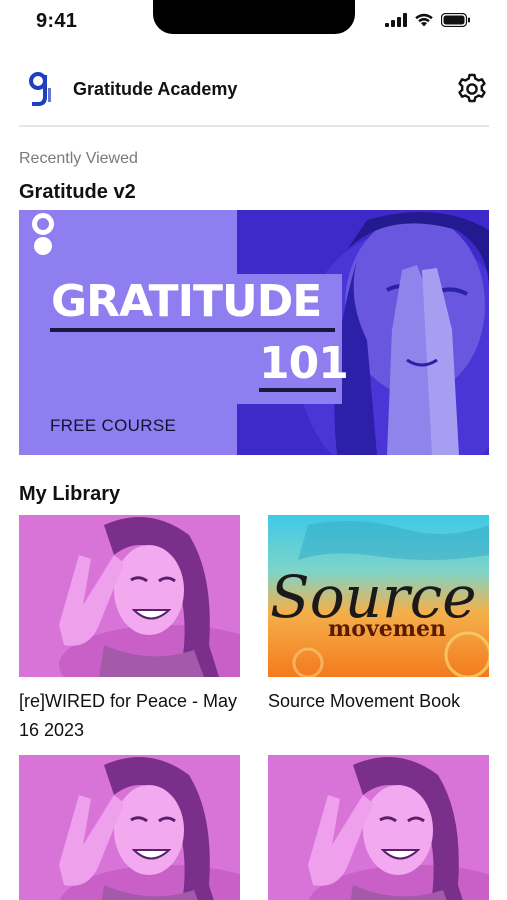 The height and width of the screenshot is (900, 507). Describe the element at coordinates (77, 192) in the screenshot. I see `featured-course-title: Gratitude v2` at that location.